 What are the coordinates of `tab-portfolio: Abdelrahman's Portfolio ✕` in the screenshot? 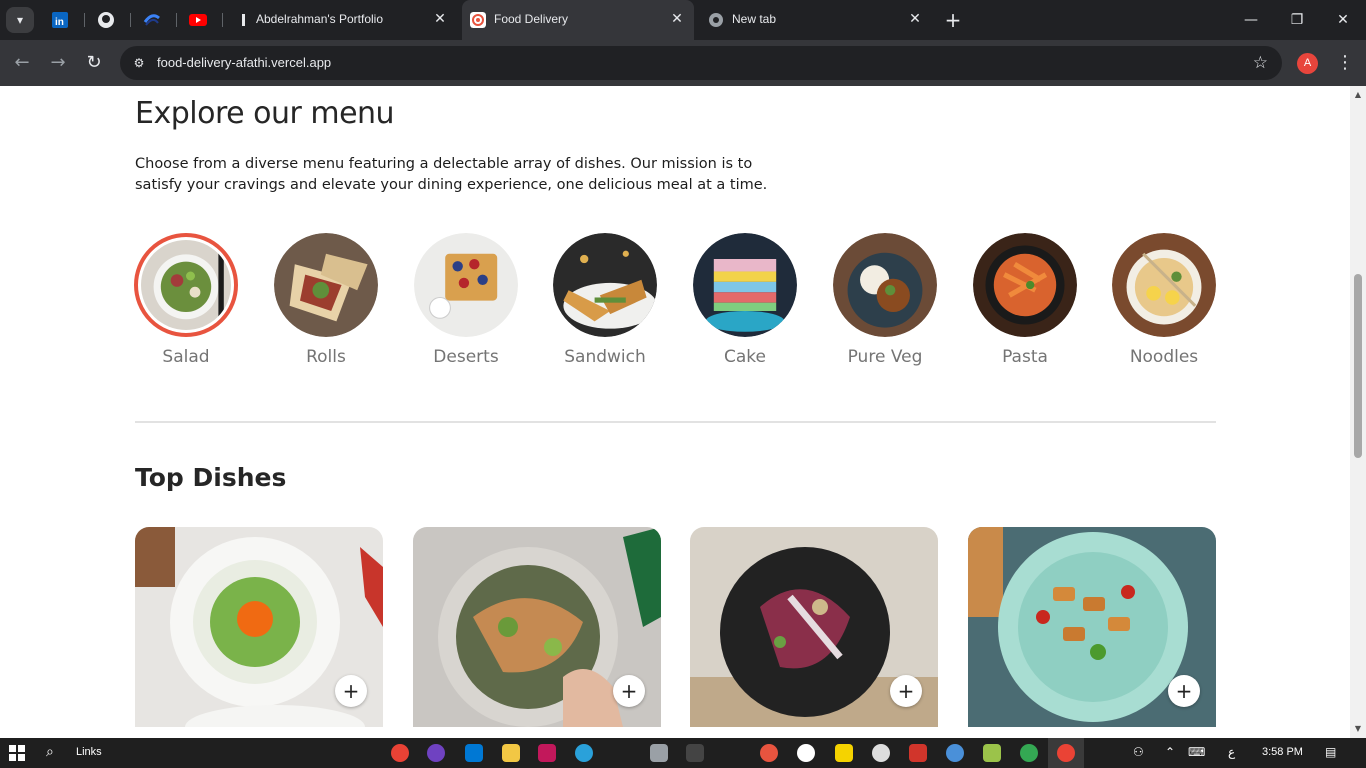 It's located at (342, 20).